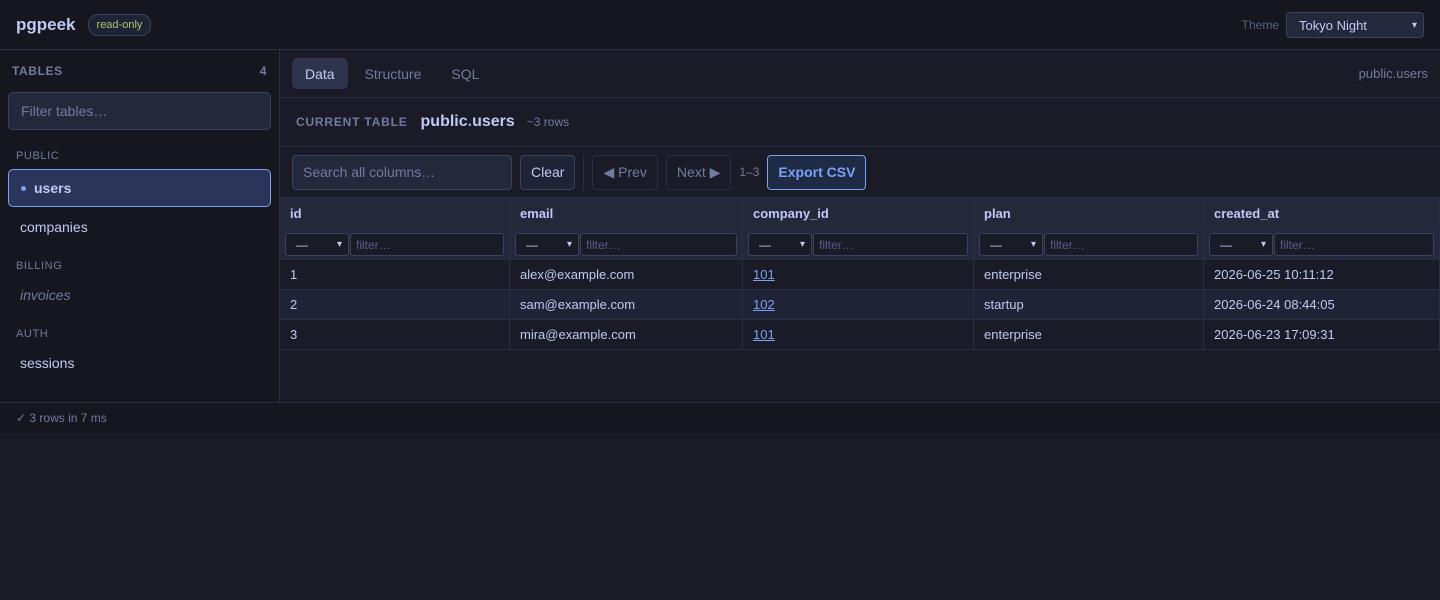  I want to click on grid-header-row: id email company_id plan created_at, so click(860, 214).